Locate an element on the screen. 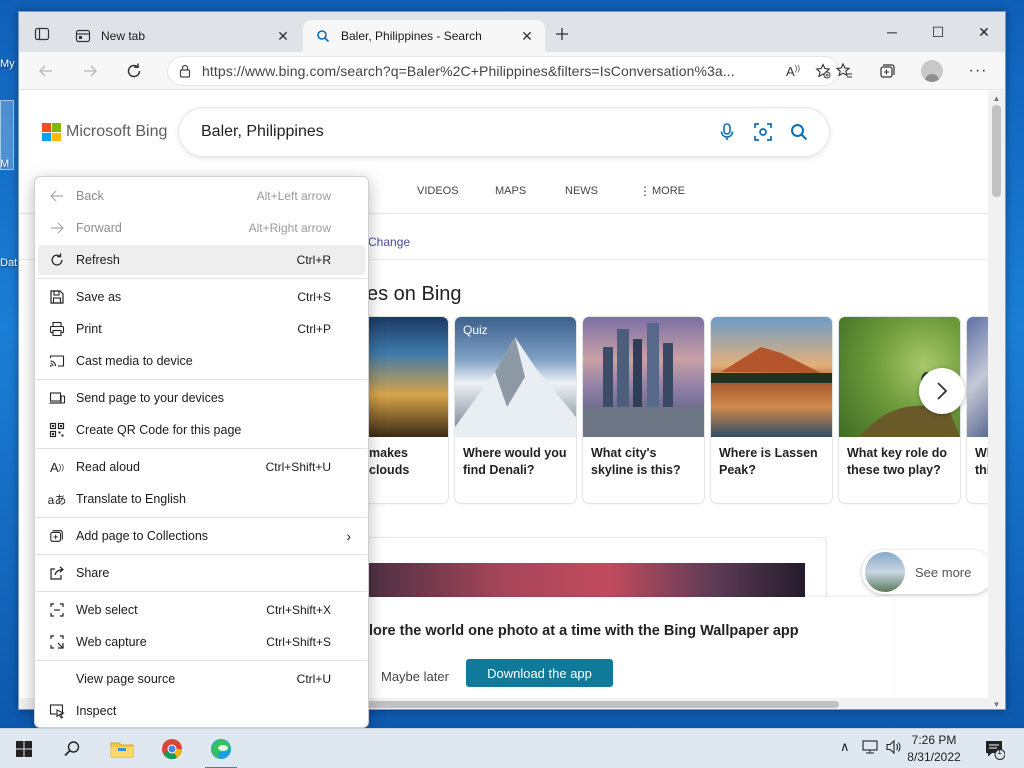 Image resolution: width=1024 pixels, height=768 pixels. cast-icon is located at coordinates (57, 361).